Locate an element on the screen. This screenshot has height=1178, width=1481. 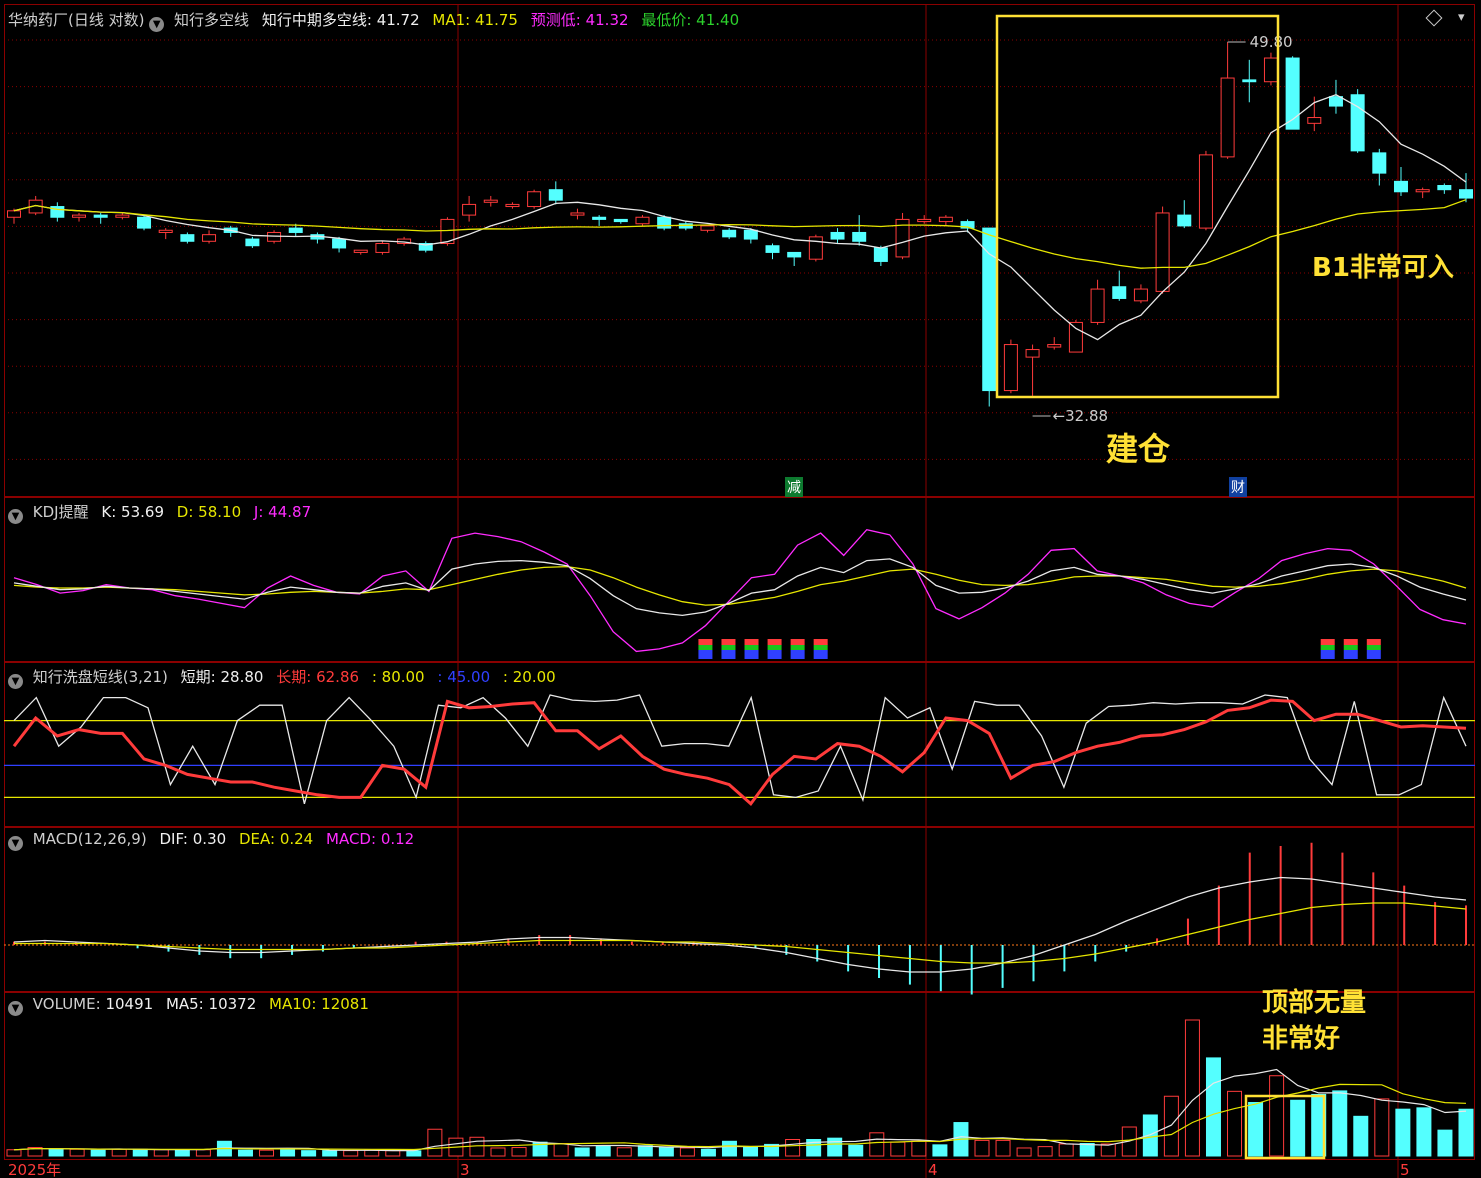
finance-marker: 财 is located at coordinates (1238, 487).